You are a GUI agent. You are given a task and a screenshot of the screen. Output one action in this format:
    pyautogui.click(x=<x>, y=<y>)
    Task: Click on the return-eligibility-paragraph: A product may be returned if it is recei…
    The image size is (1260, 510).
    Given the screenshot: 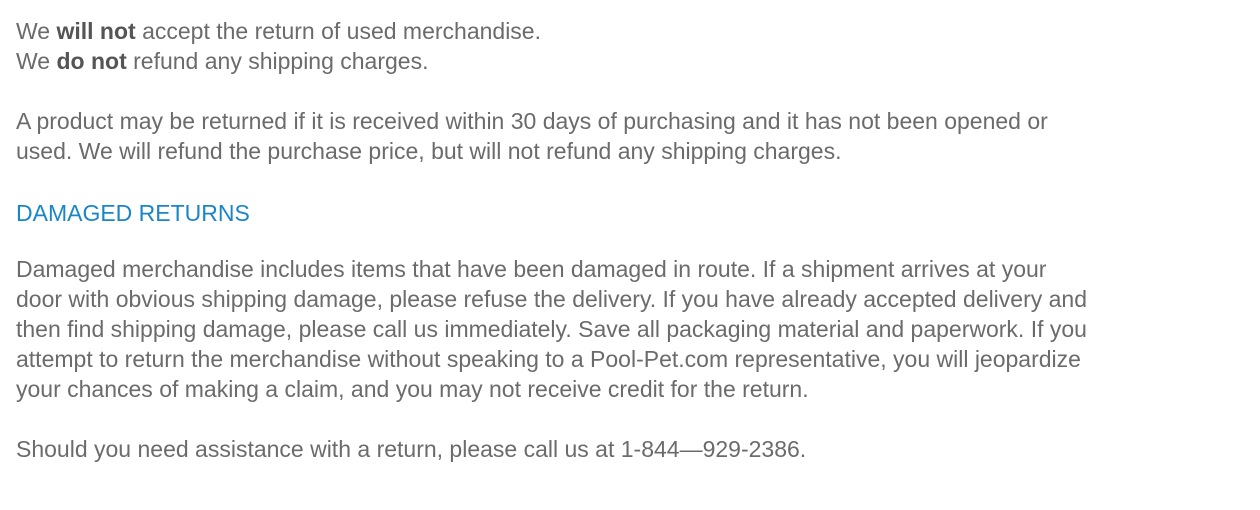 What is the action you would take?
    pyautogui.click(x=532, y=136)
    